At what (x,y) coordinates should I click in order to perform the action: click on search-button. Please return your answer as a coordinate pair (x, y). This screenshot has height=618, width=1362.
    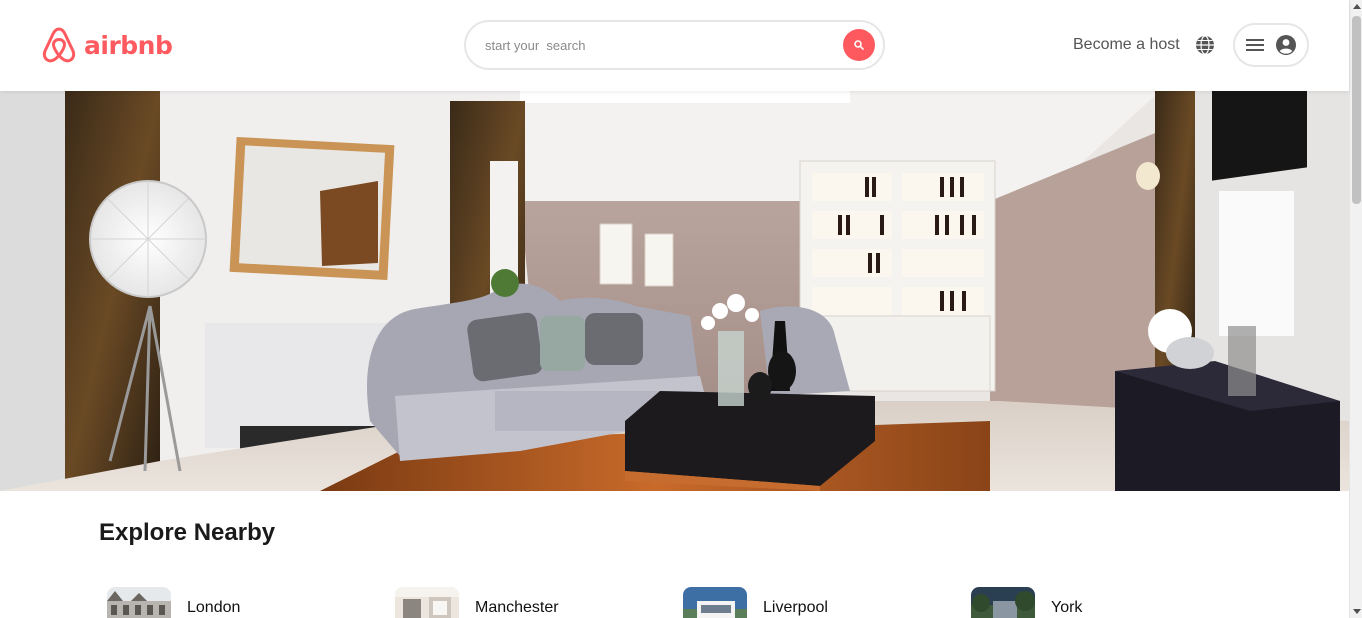
    Looking at the image, I should click on (859, 45).